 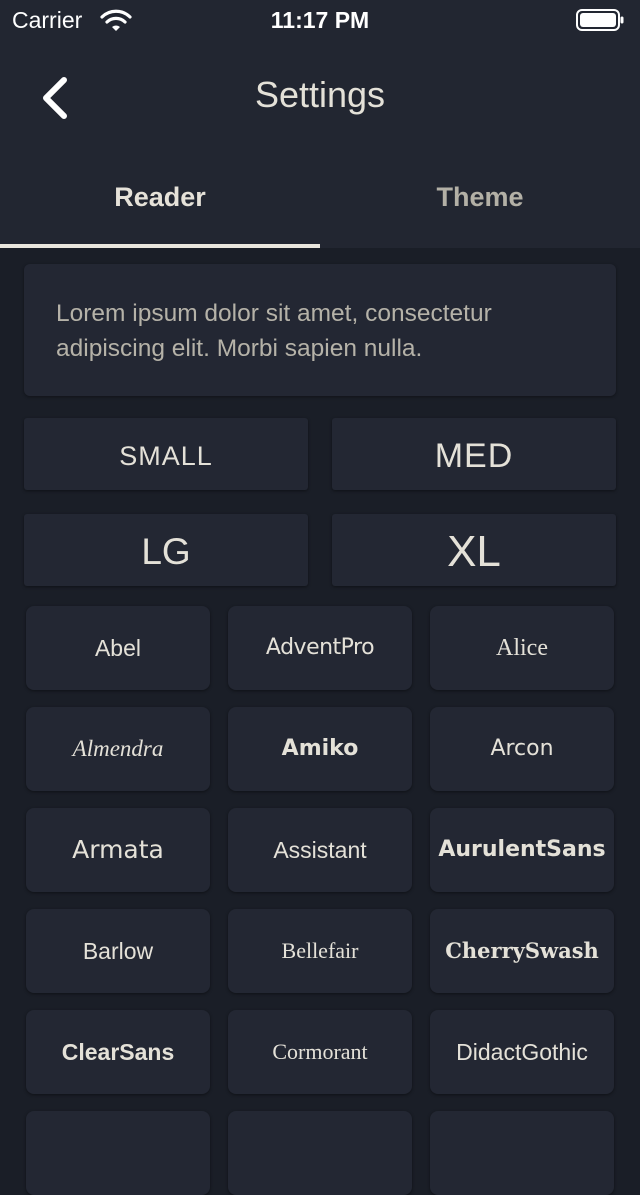 What do you see at coordinates (320, 94) in the screenshot?
I see `page-title: Settings` at bounding box center [320, 94].